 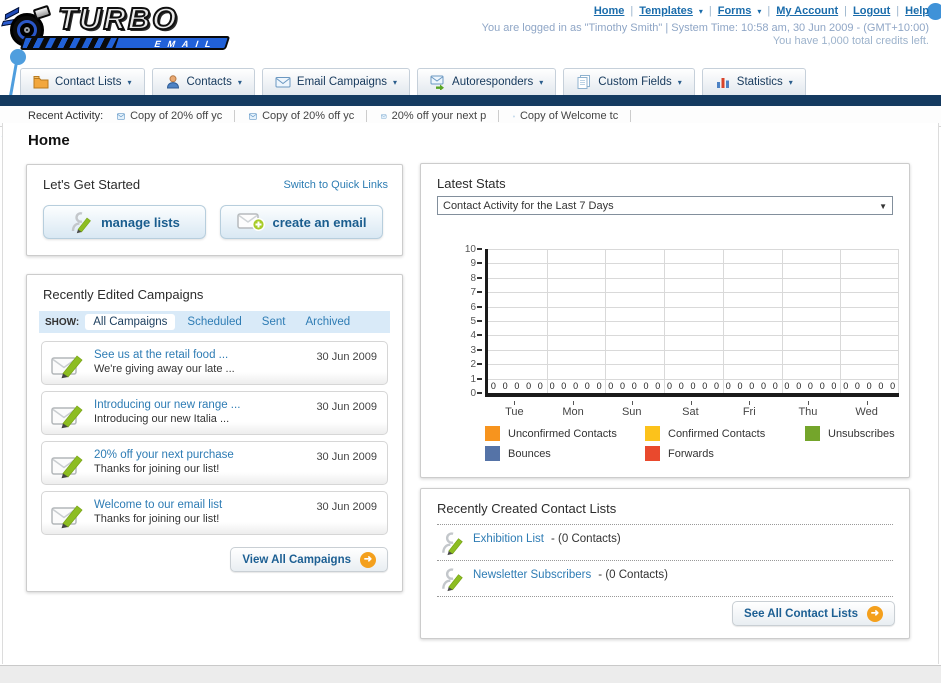 What do you see at coordinates (691, 453) in the screenshot?
I see `legend-label: Forwards` at bounding box center [691, 453].